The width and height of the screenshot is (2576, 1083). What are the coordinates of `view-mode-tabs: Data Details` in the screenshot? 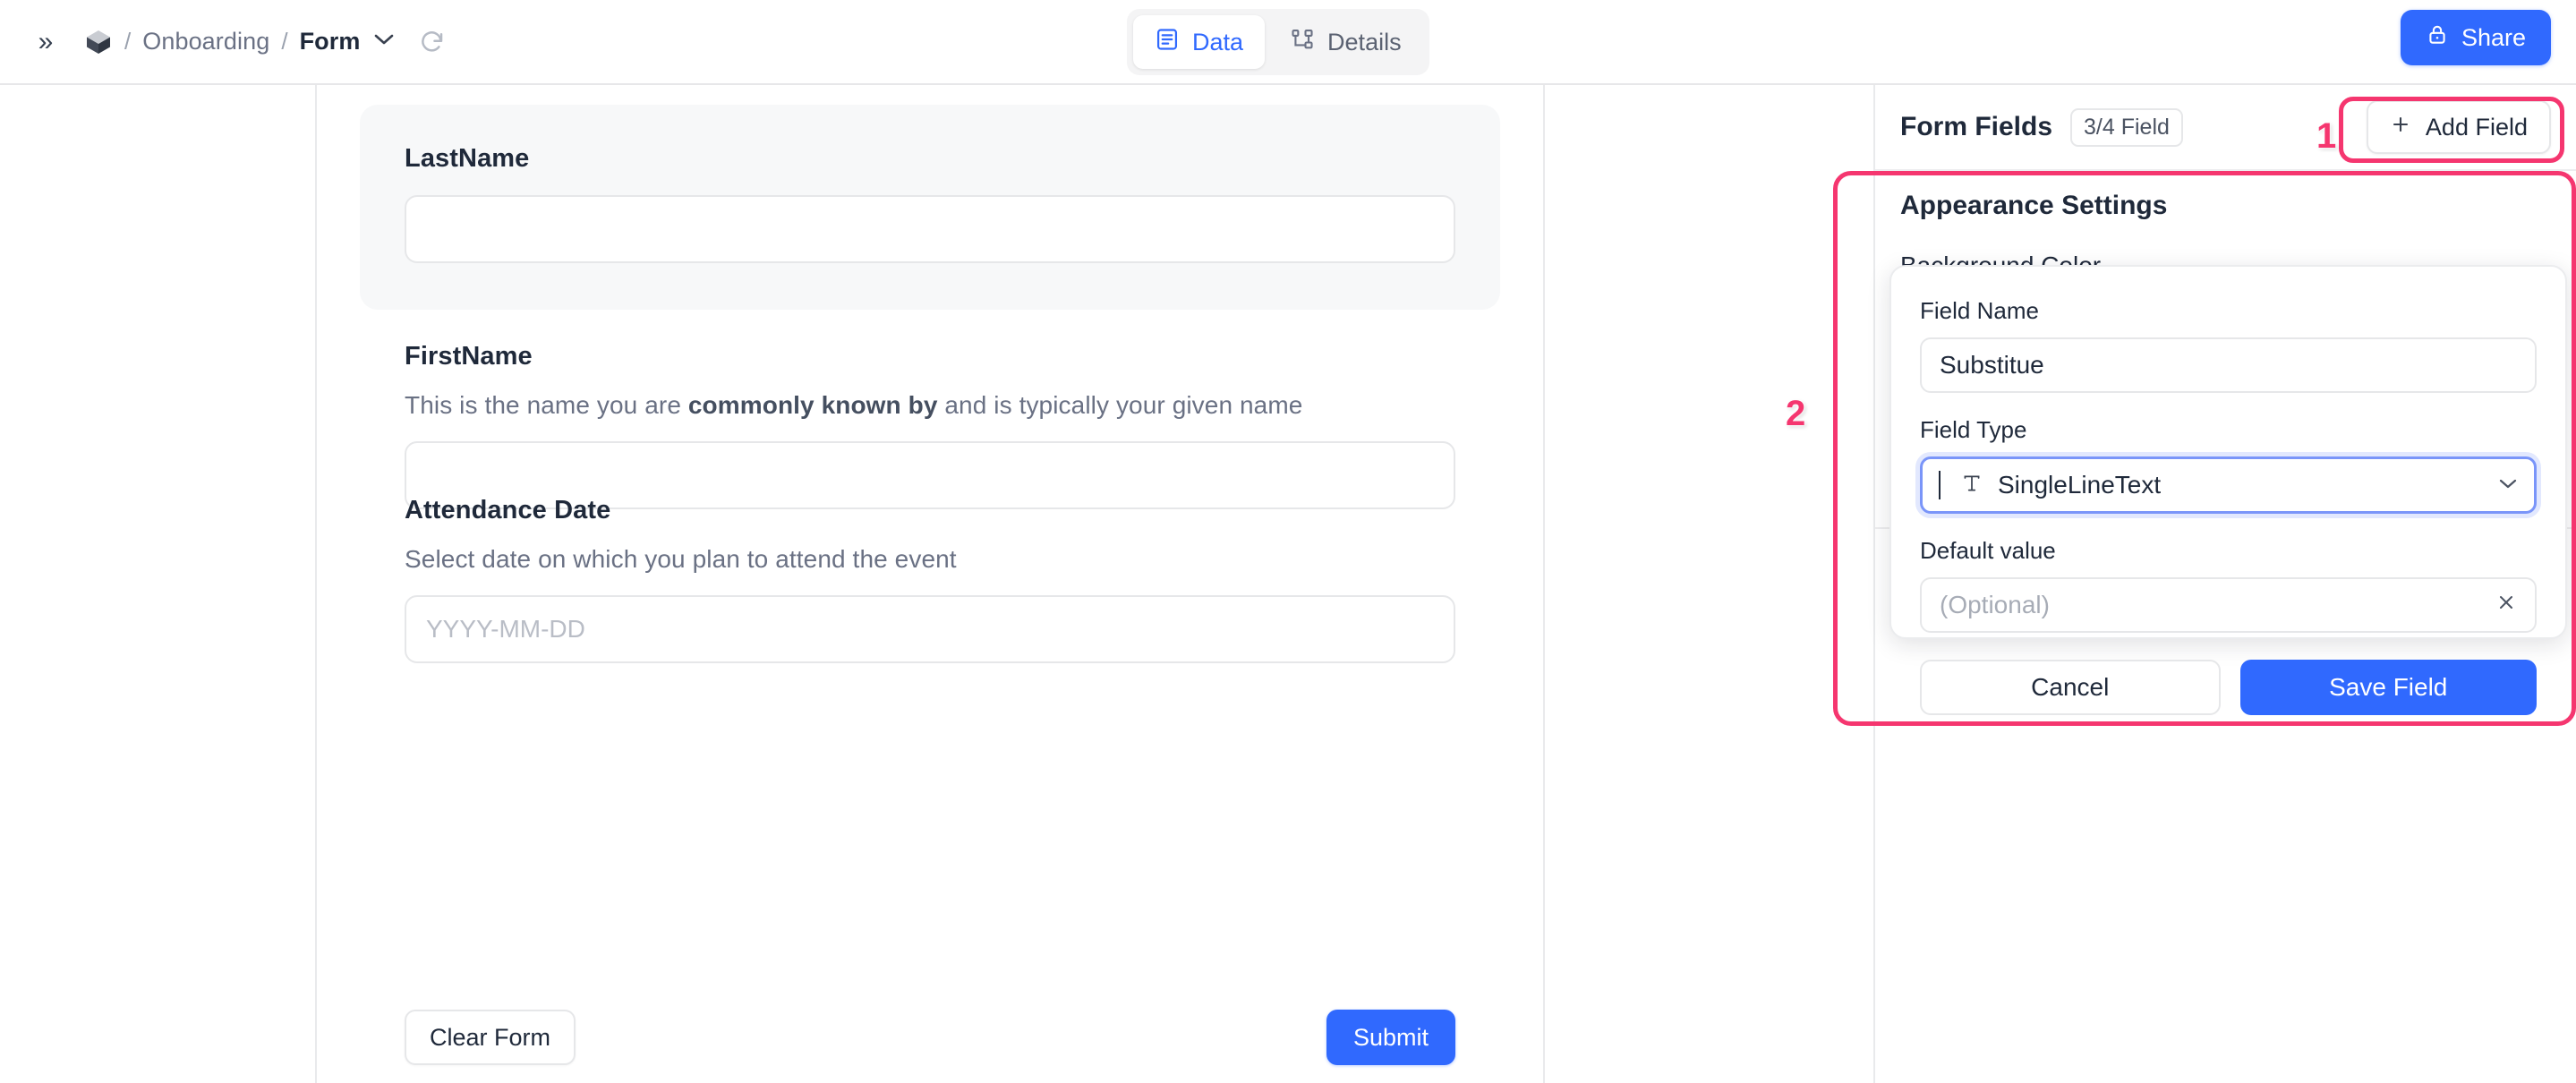 It's located at (1278, 42).